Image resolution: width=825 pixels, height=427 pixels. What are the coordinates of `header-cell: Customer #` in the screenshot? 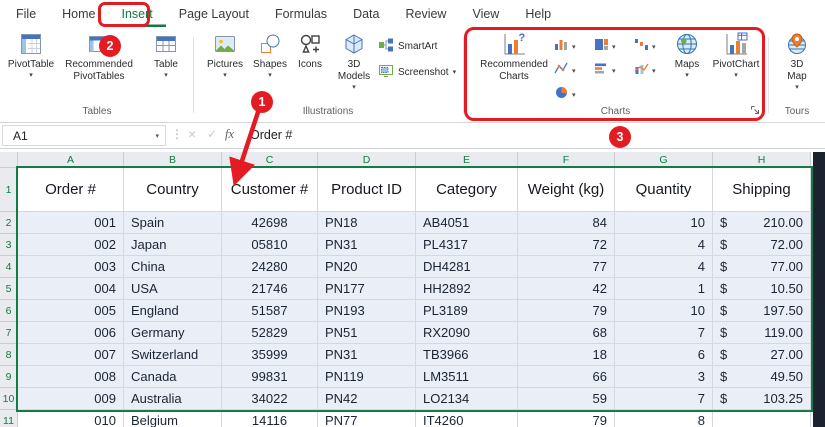 It's located at (270, 190).